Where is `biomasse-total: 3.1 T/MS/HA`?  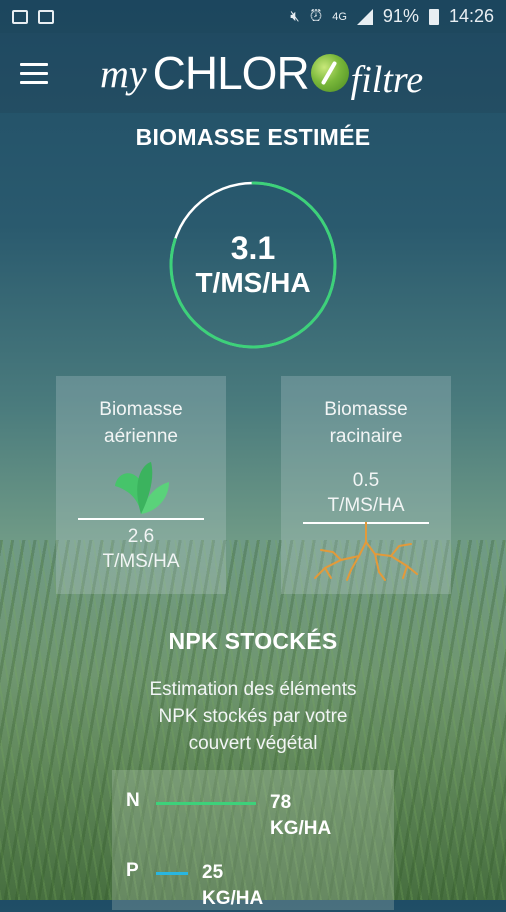 biomasse-total: 3.1 T/MS/HA is located at coordinates (253, 265).